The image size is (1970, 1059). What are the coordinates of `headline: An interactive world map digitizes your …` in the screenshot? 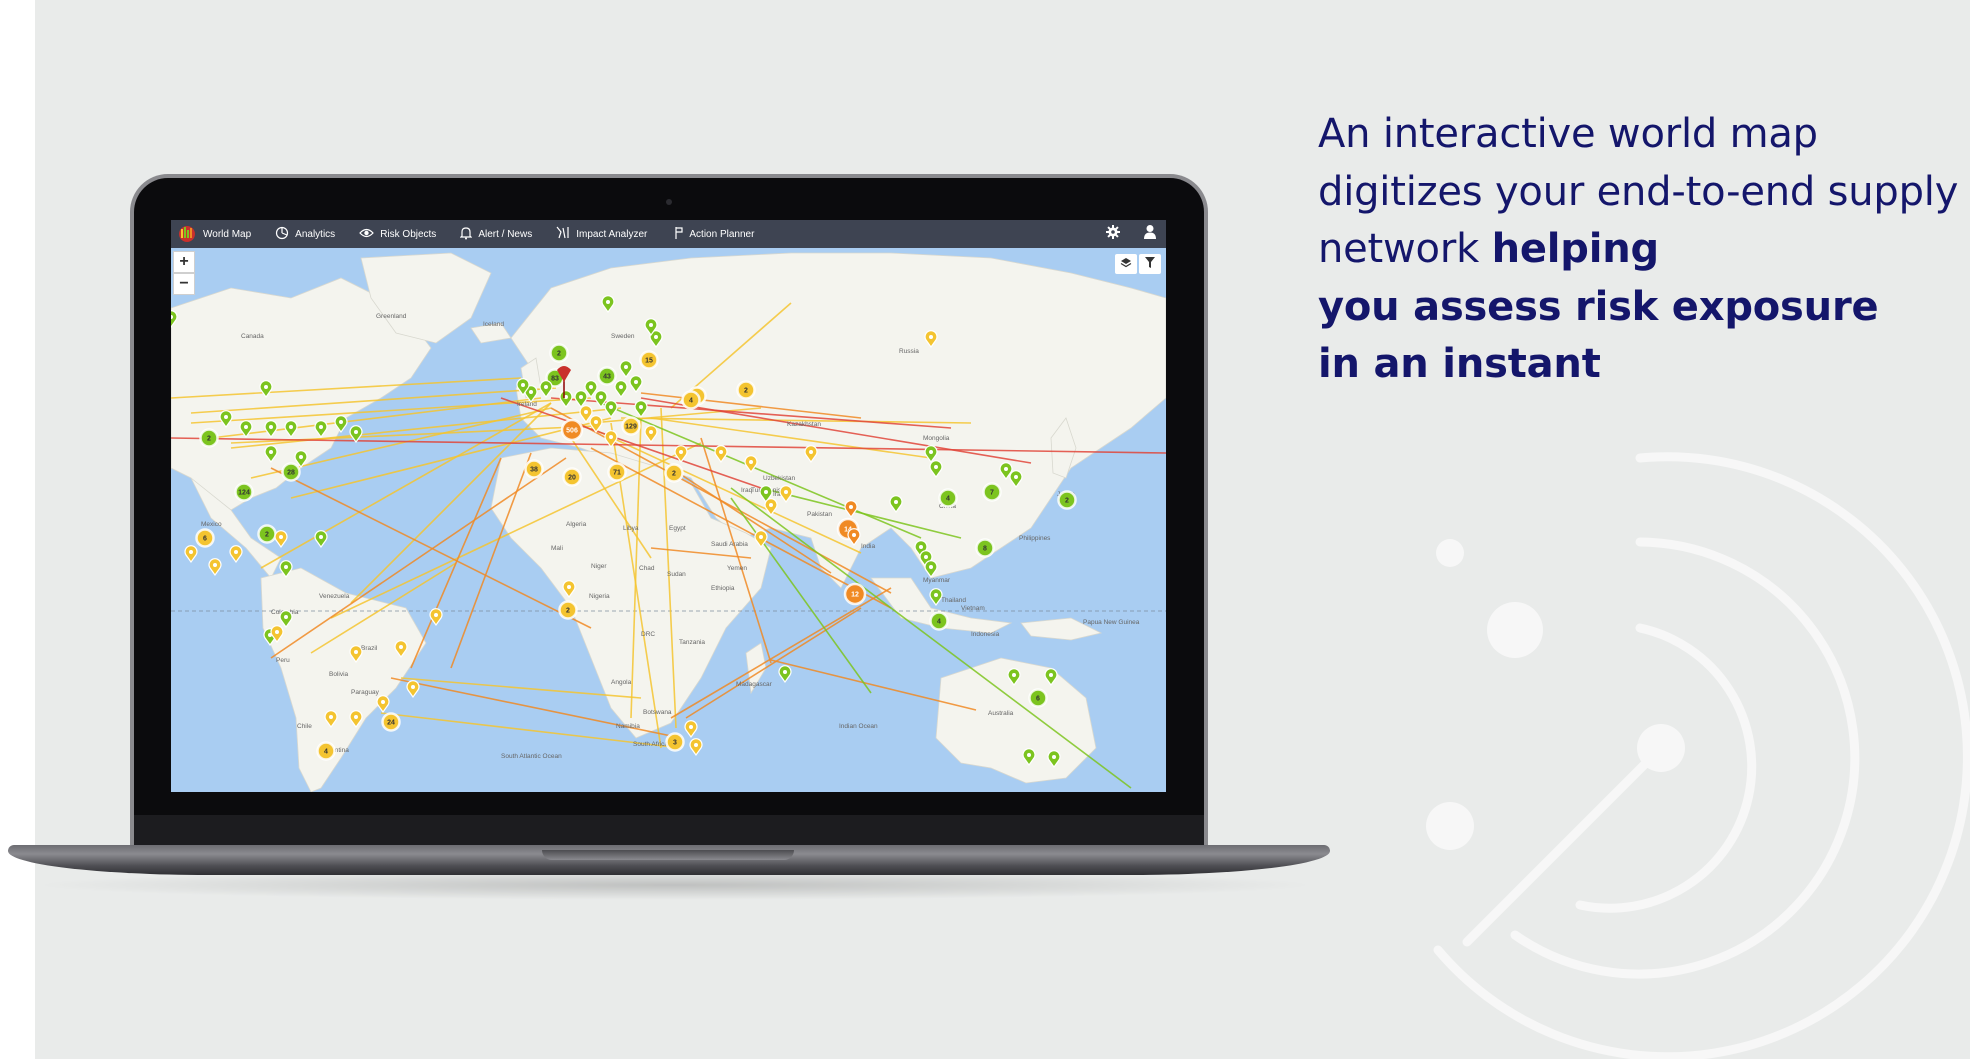 It's located at (1644, 250).